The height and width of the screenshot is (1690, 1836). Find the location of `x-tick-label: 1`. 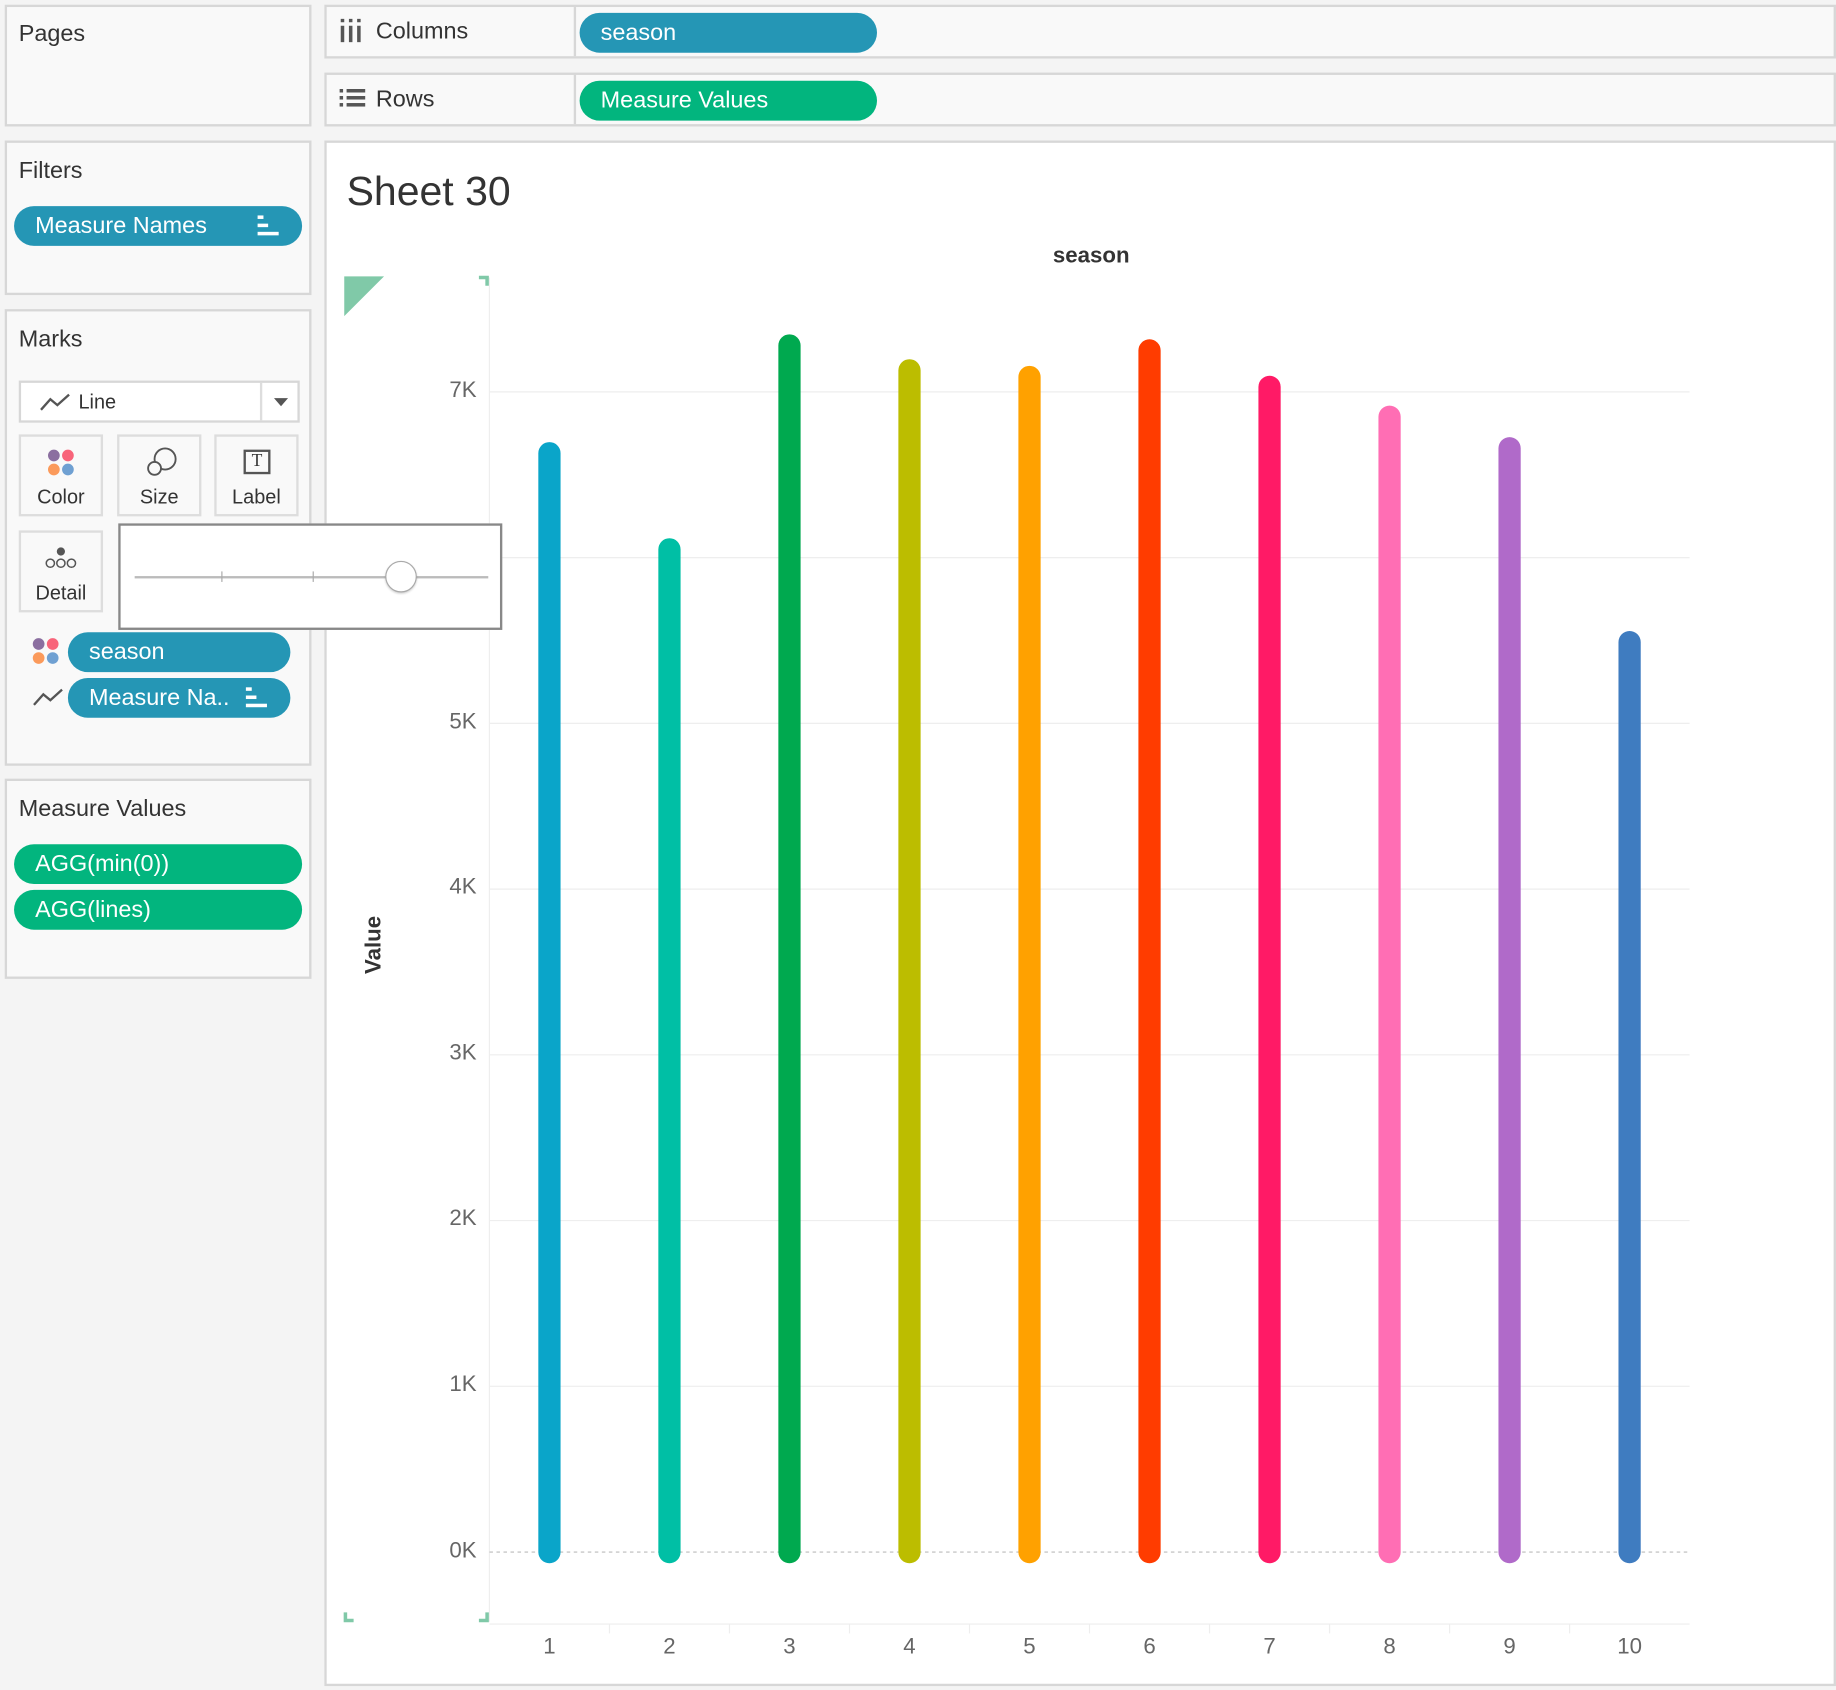

x-tick-label: 1 is located at coordinates (549, 1647).